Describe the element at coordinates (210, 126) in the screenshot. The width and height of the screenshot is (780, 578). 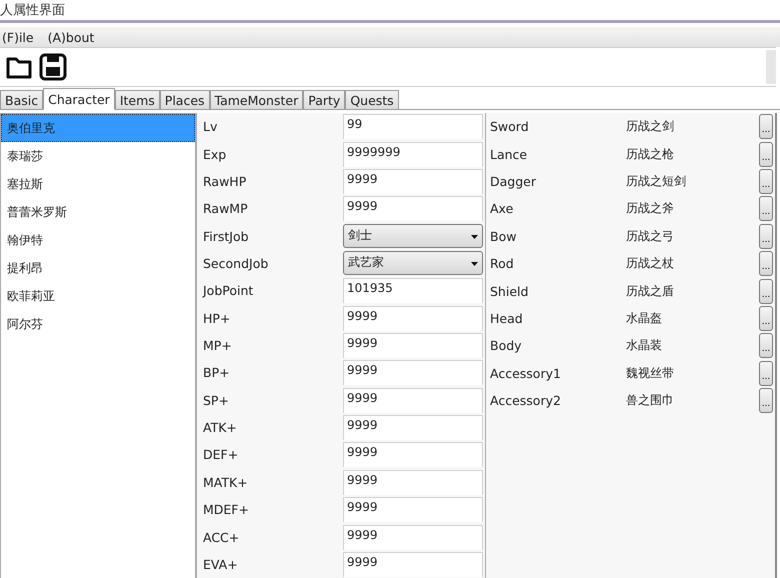
I see `stat-label: Lv` at that location.